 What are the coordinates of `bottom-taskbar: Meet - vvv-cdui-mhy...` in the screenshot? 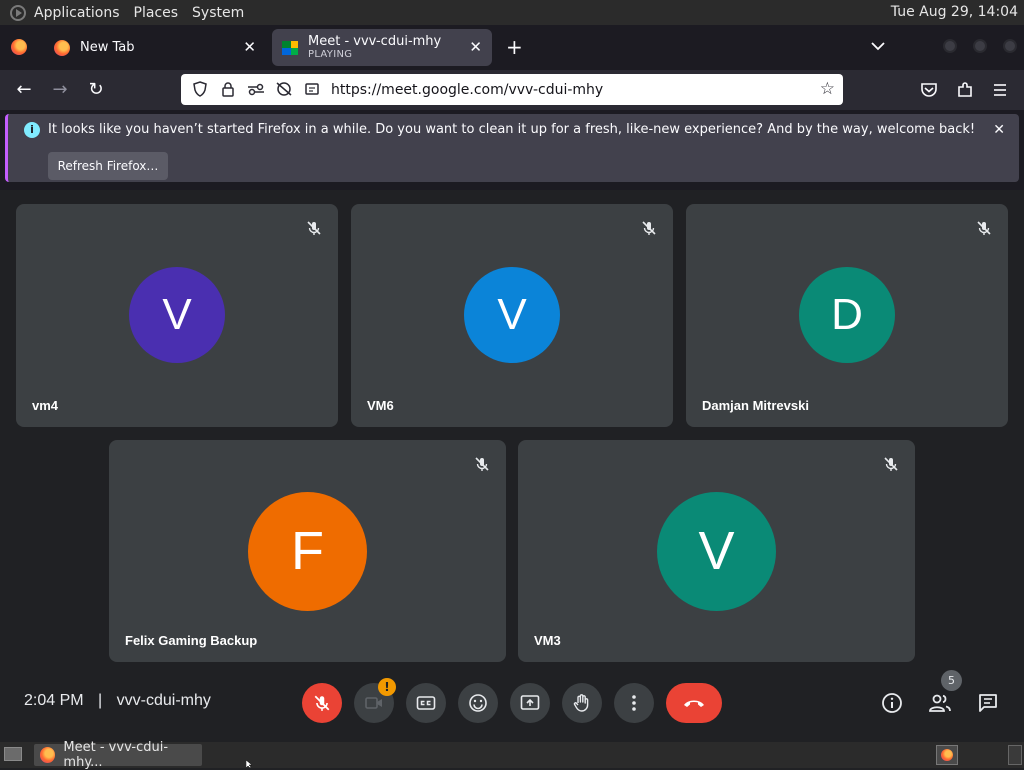 It's located at (512, 755).